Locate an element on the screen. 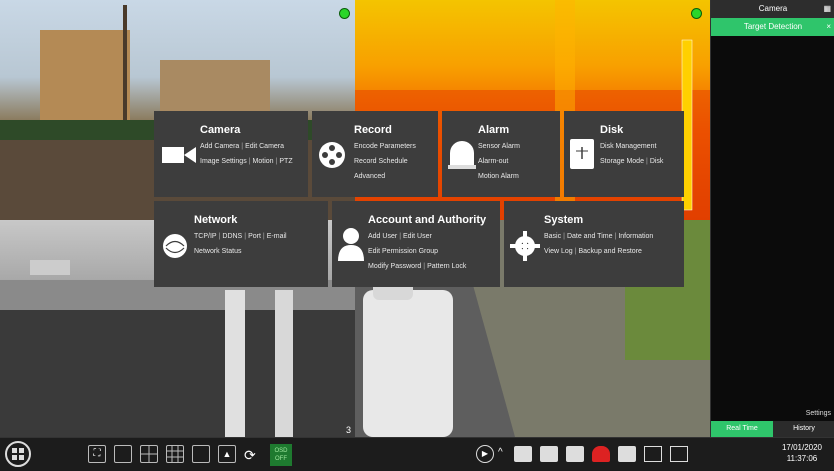  layout-9-button is located at coordinates (175, 454).